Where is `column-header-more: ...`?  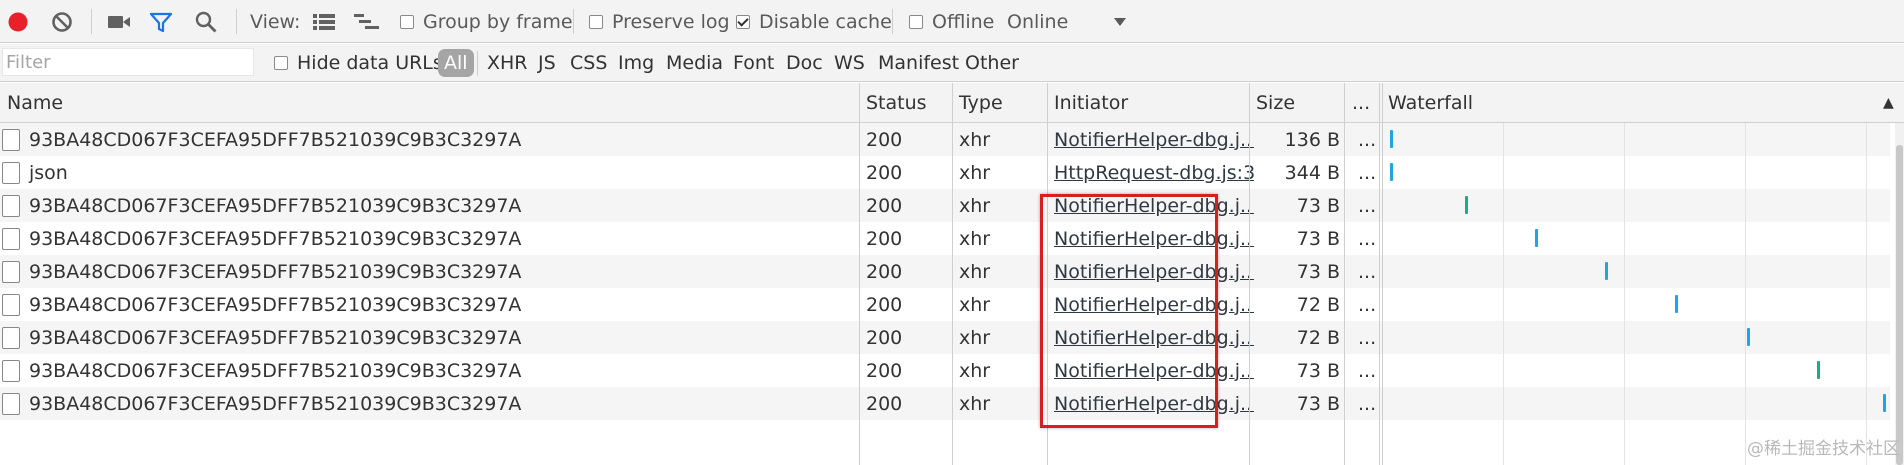
column-header-more: ... is located at coordinates (1357, 103).